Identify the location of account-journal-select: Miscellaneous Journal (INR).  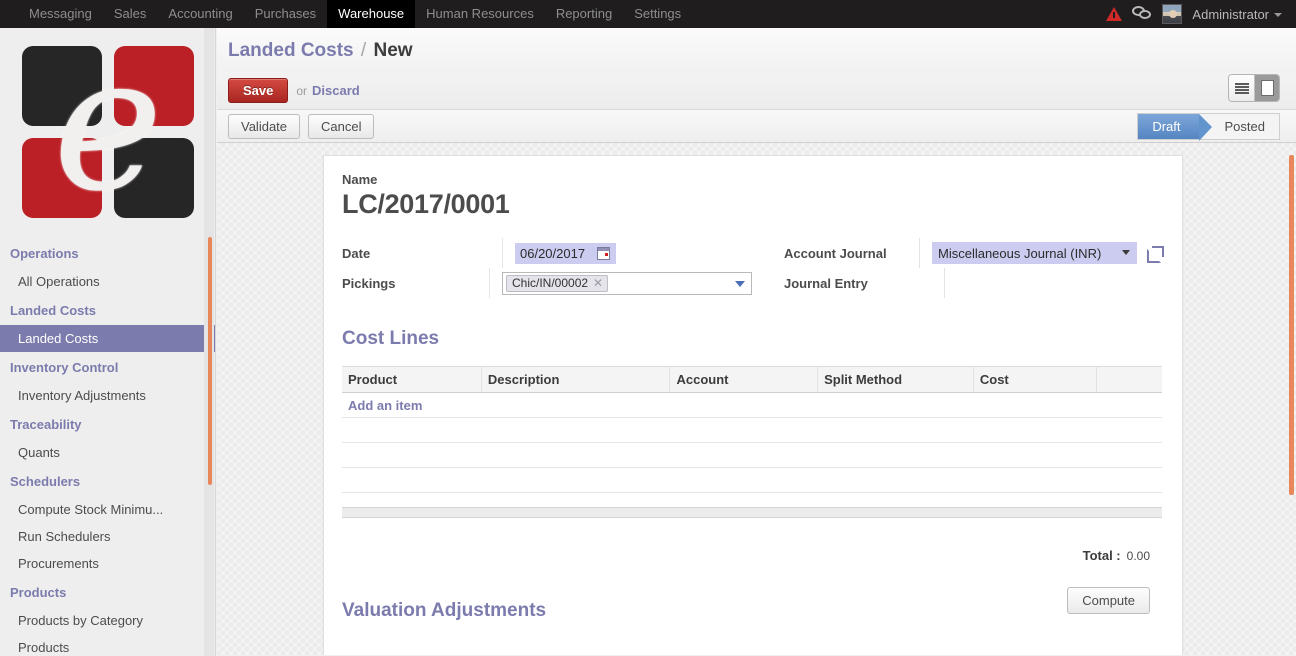
(1034, 253).